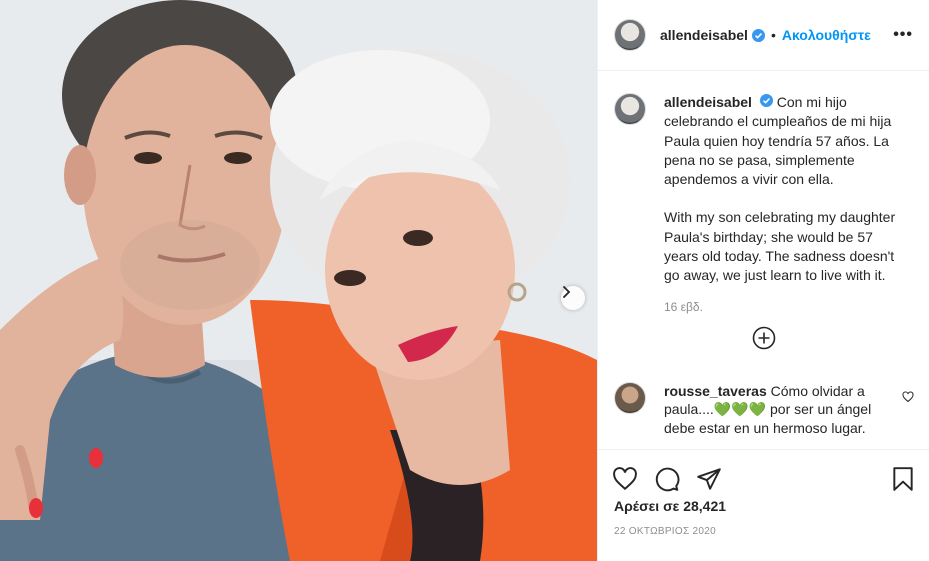 The image size is (929, 561). Describe the element at coordinates (667, 479) in the screenshot. I see `comment-icon` at that location.